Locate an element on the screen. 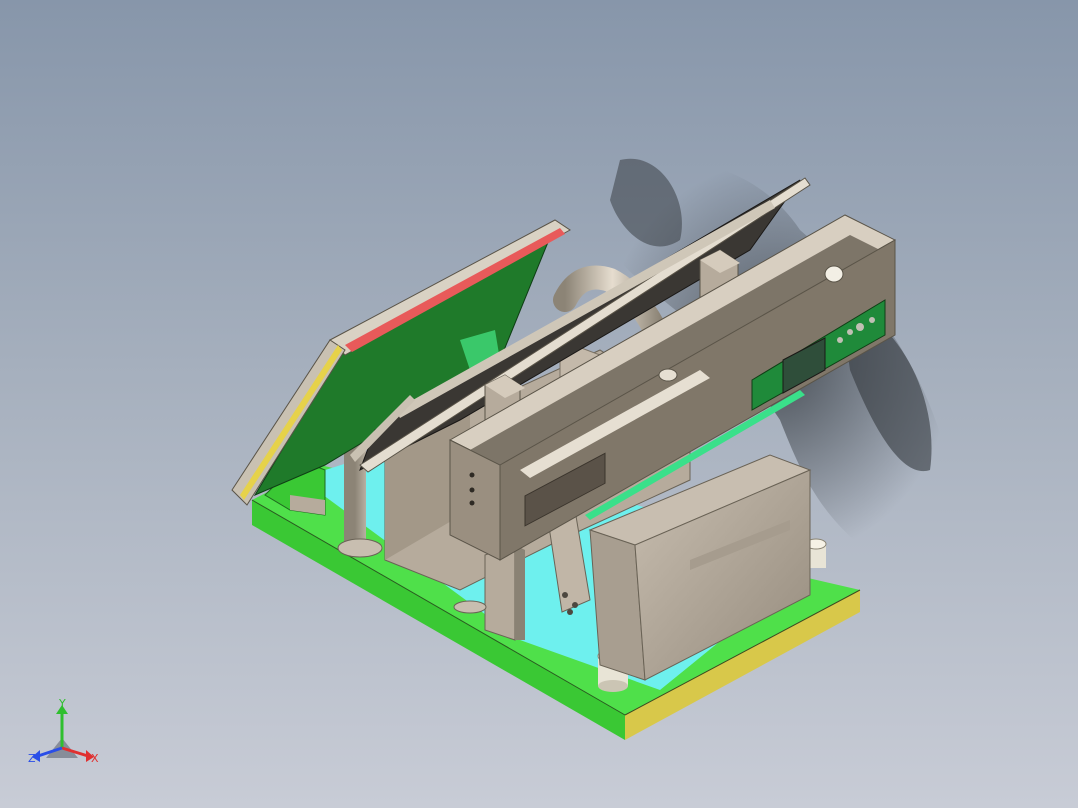  z-axis-label: Z is located at coordinates (32, 758).